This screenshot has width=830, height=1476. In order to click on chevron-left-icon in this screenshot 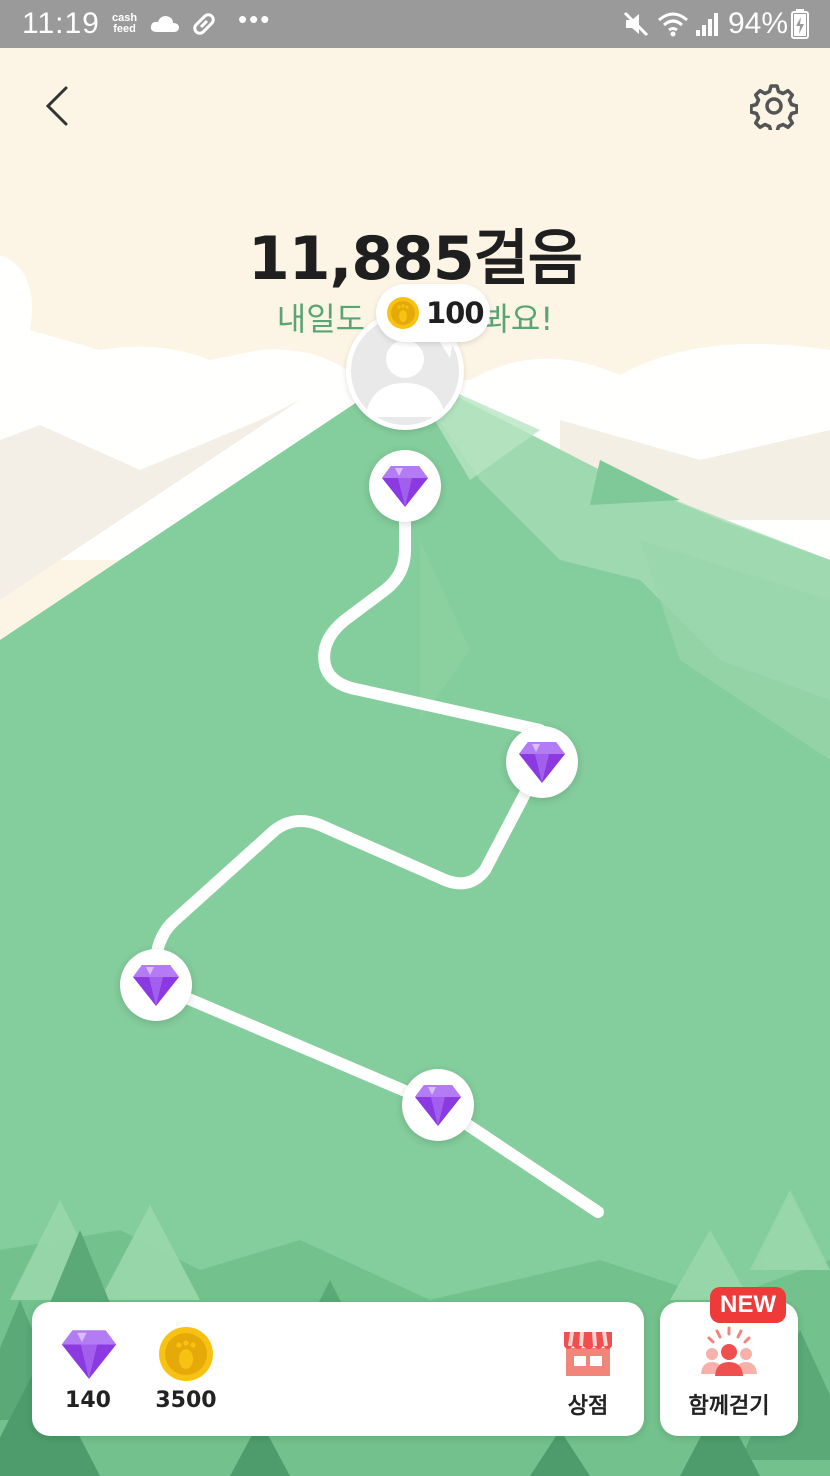, I will do `click(56, 106)`.